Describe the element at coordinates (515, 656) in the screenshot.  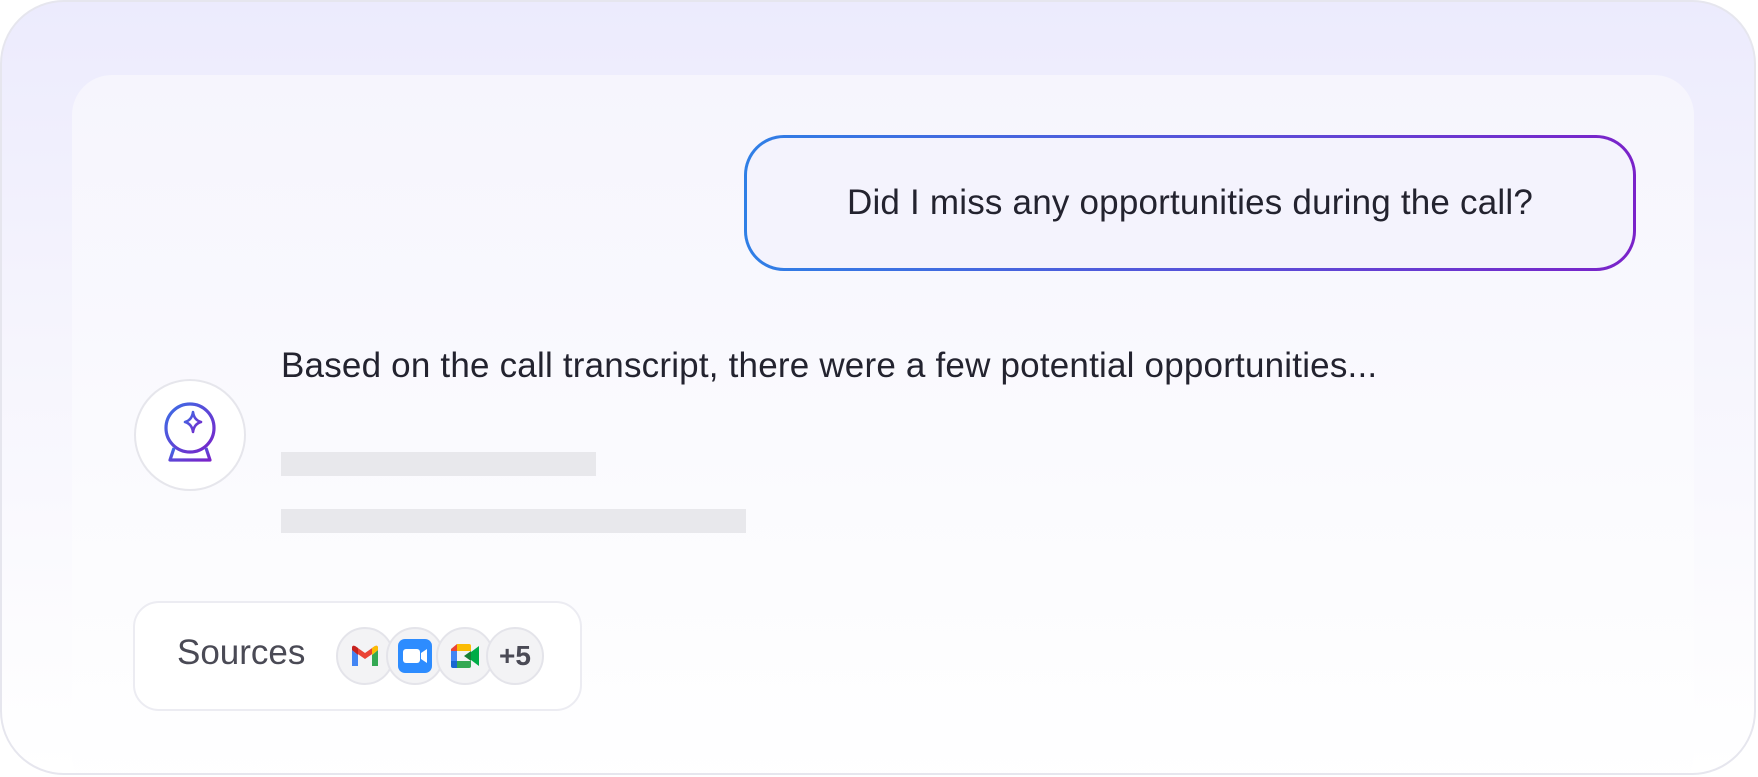
I see `more-sources-count: +5` at that location.